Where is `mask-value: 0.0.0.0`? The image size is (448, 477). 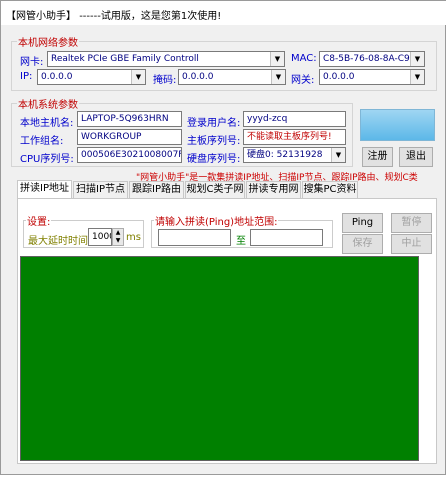 mask-value: 0.0.0.0 is located at coordinates (198, 77).